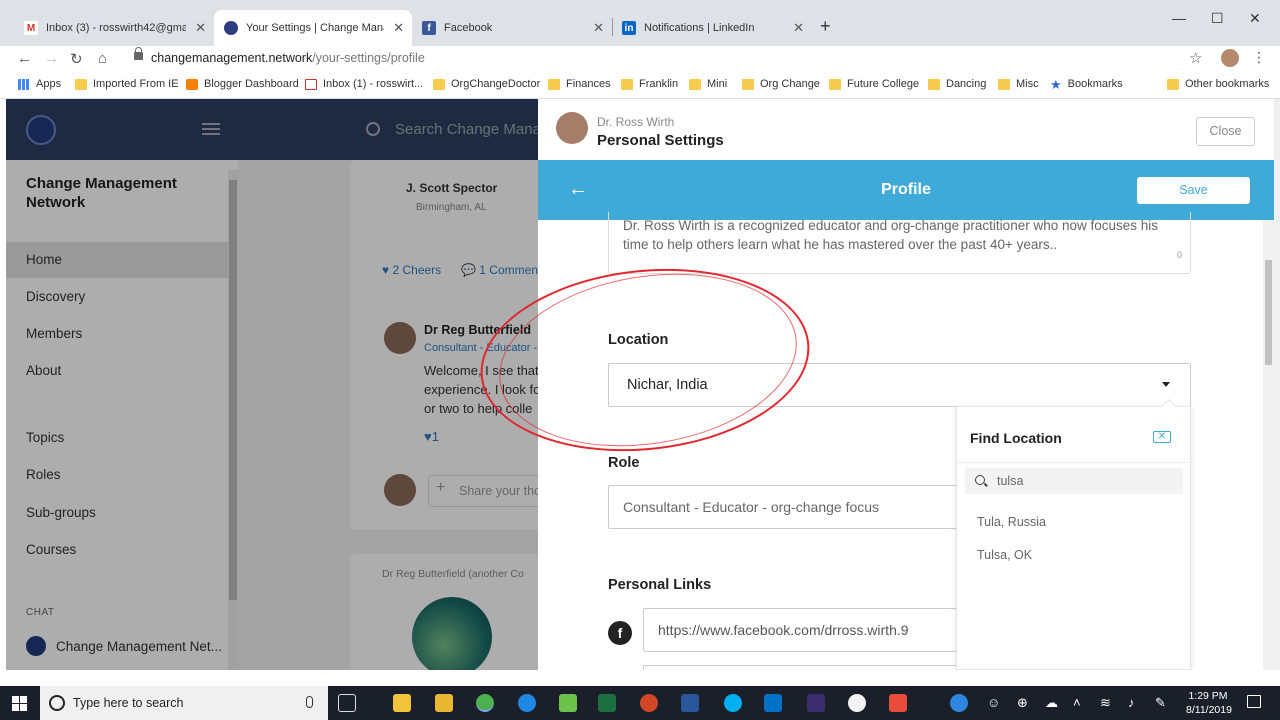  Describe the element at coordinates (638, 340) in the screenshot. I see `location-label: Location` at that location.